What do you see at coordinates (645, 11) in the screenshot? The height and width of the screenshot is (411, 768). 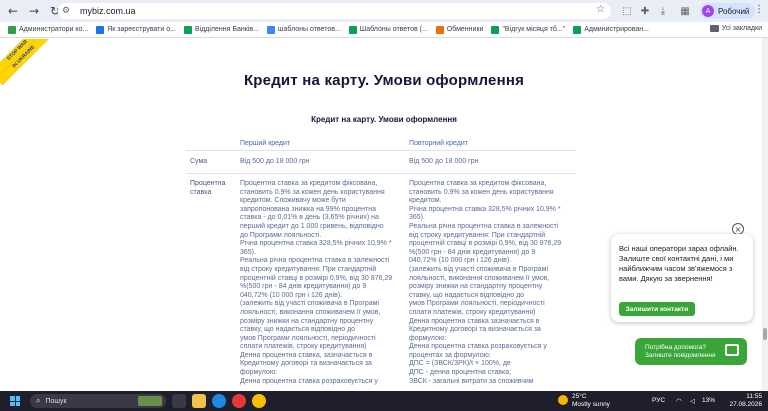 I see `extensions-puzzle-icon: ✚` at bounding box center [645, 11].